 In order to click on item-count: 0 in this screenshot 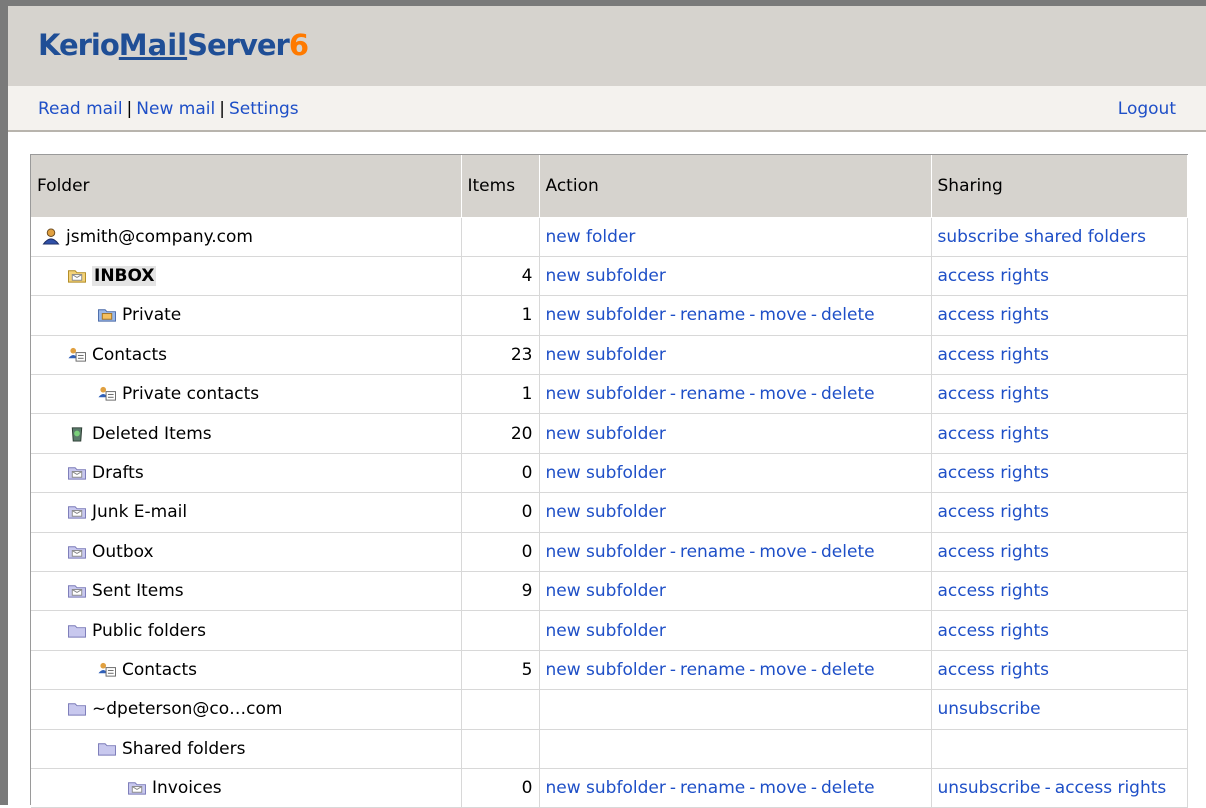, I will do `click(500, 473)`.